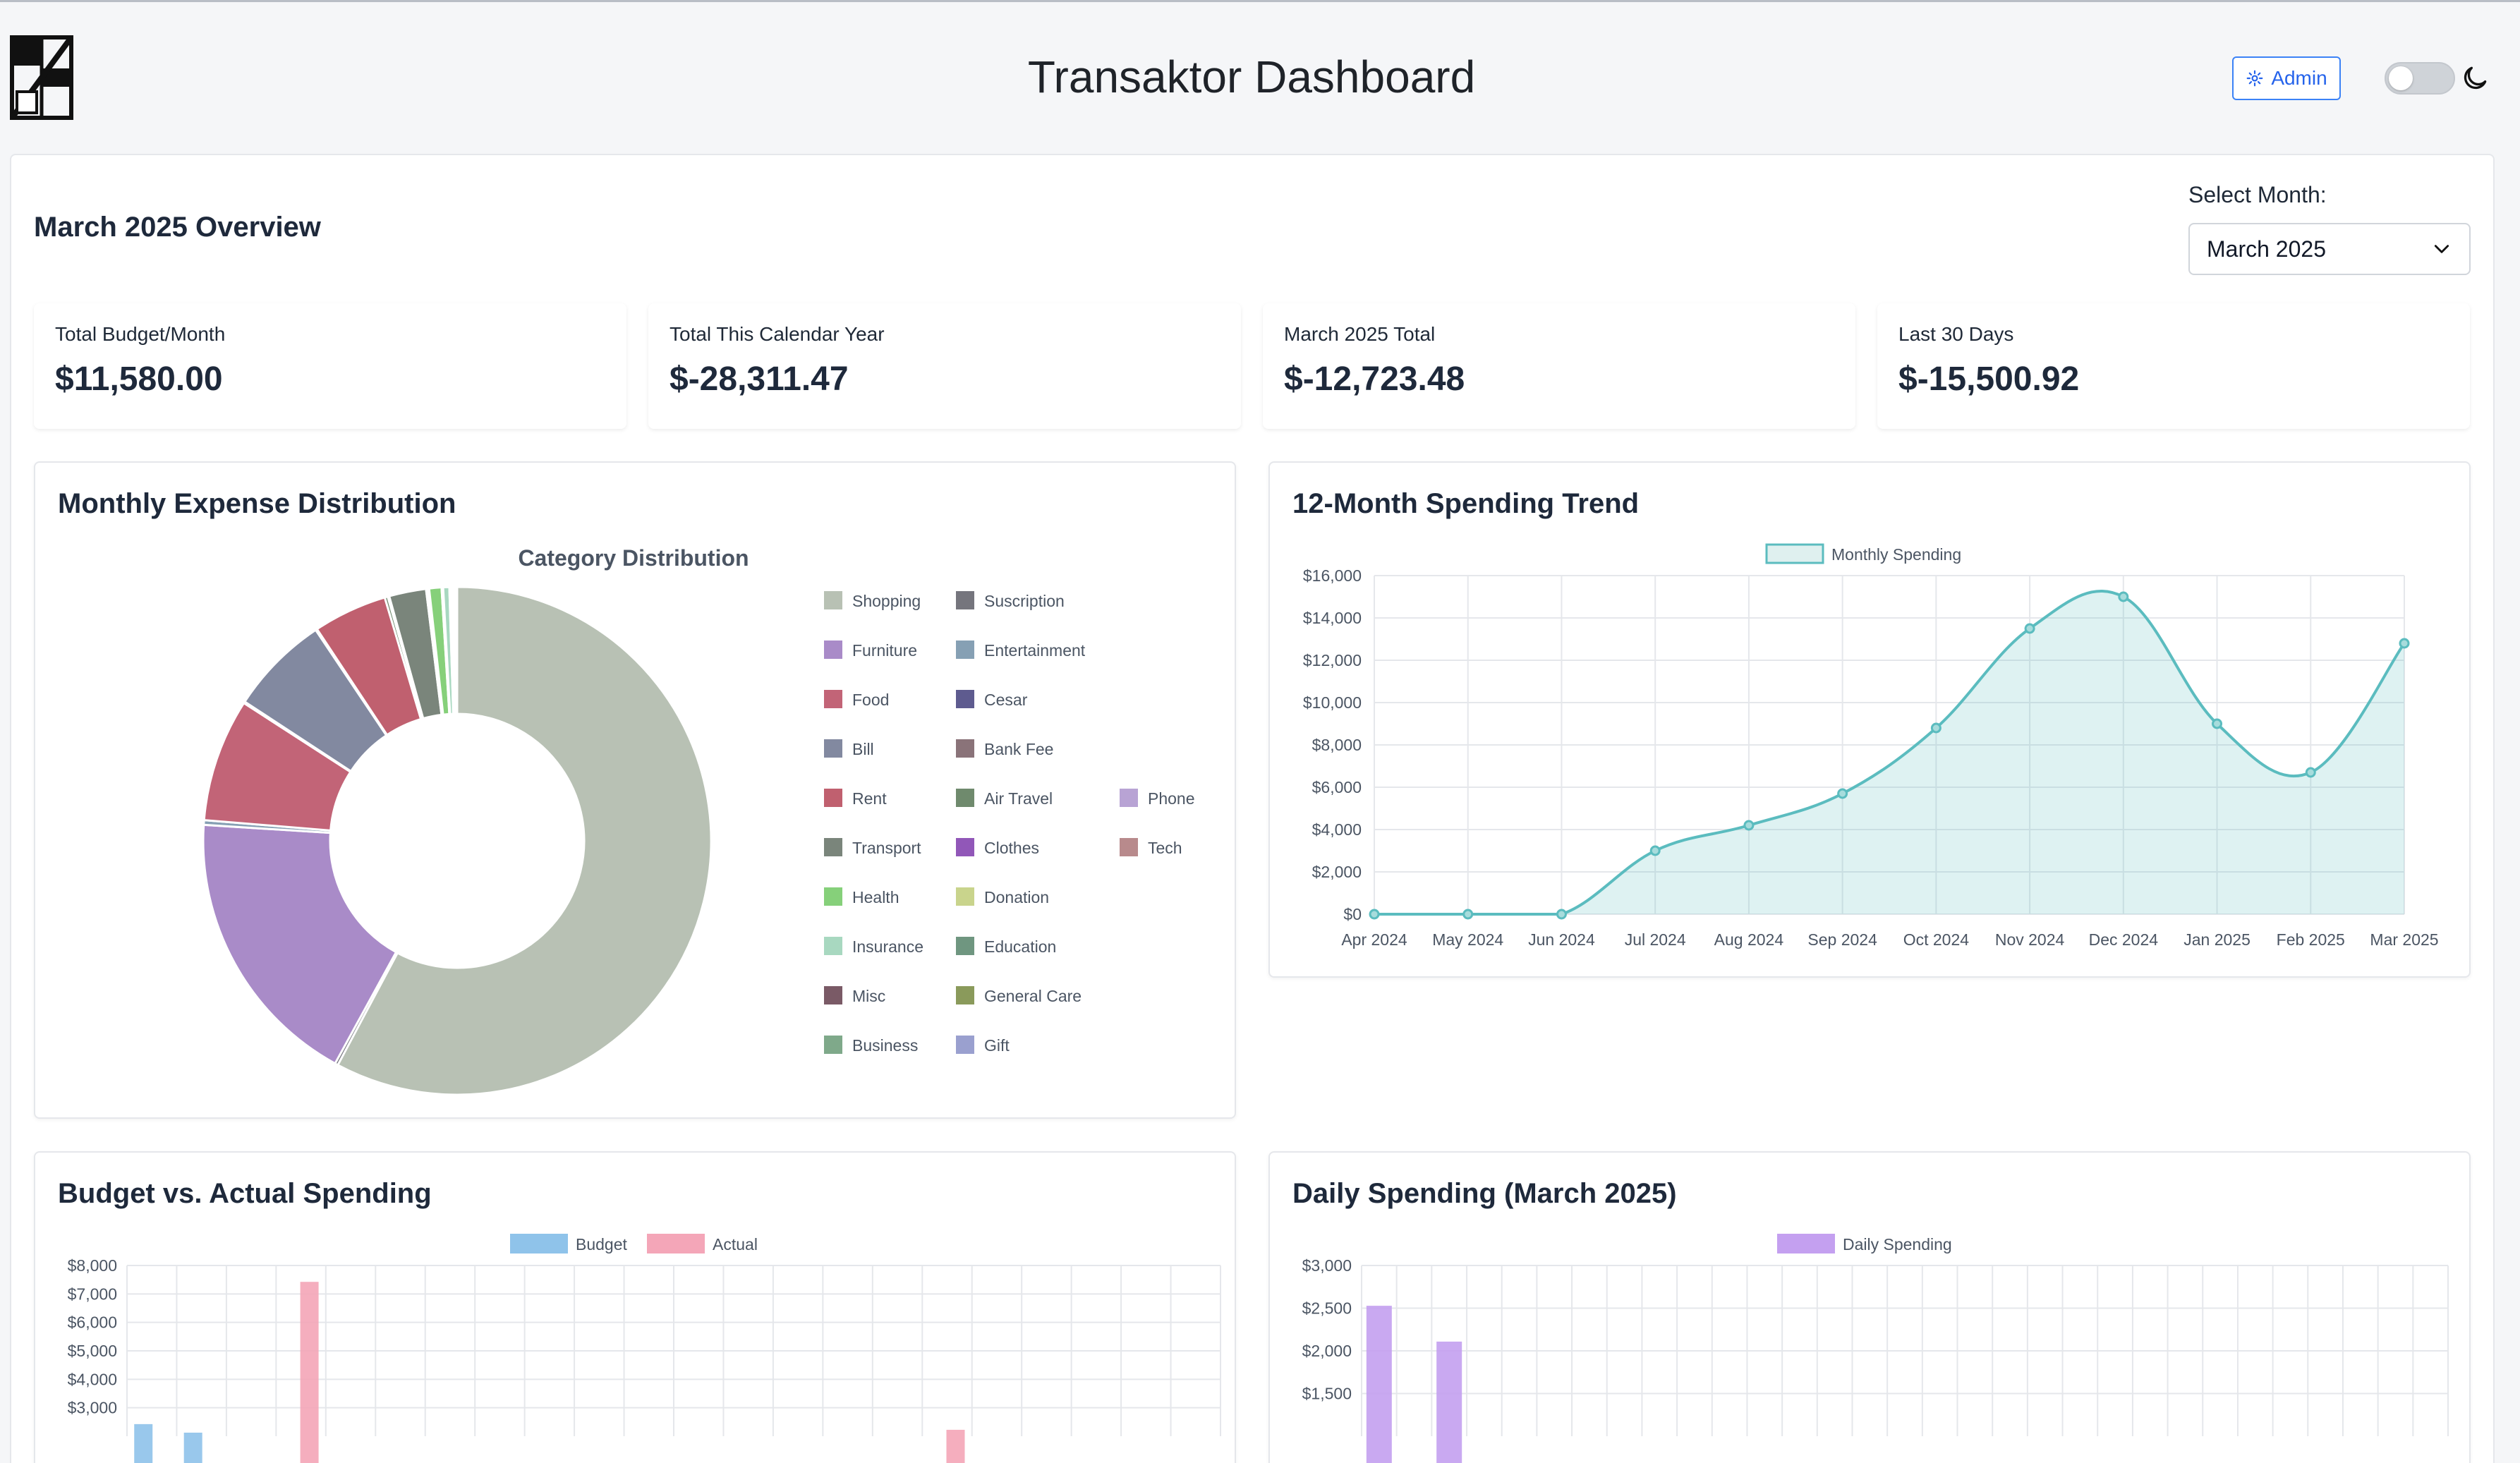 This screenshot has width=2520, height=1463. I want to click on legend-item-entertainment: Entertainment, so click(1021, 650).